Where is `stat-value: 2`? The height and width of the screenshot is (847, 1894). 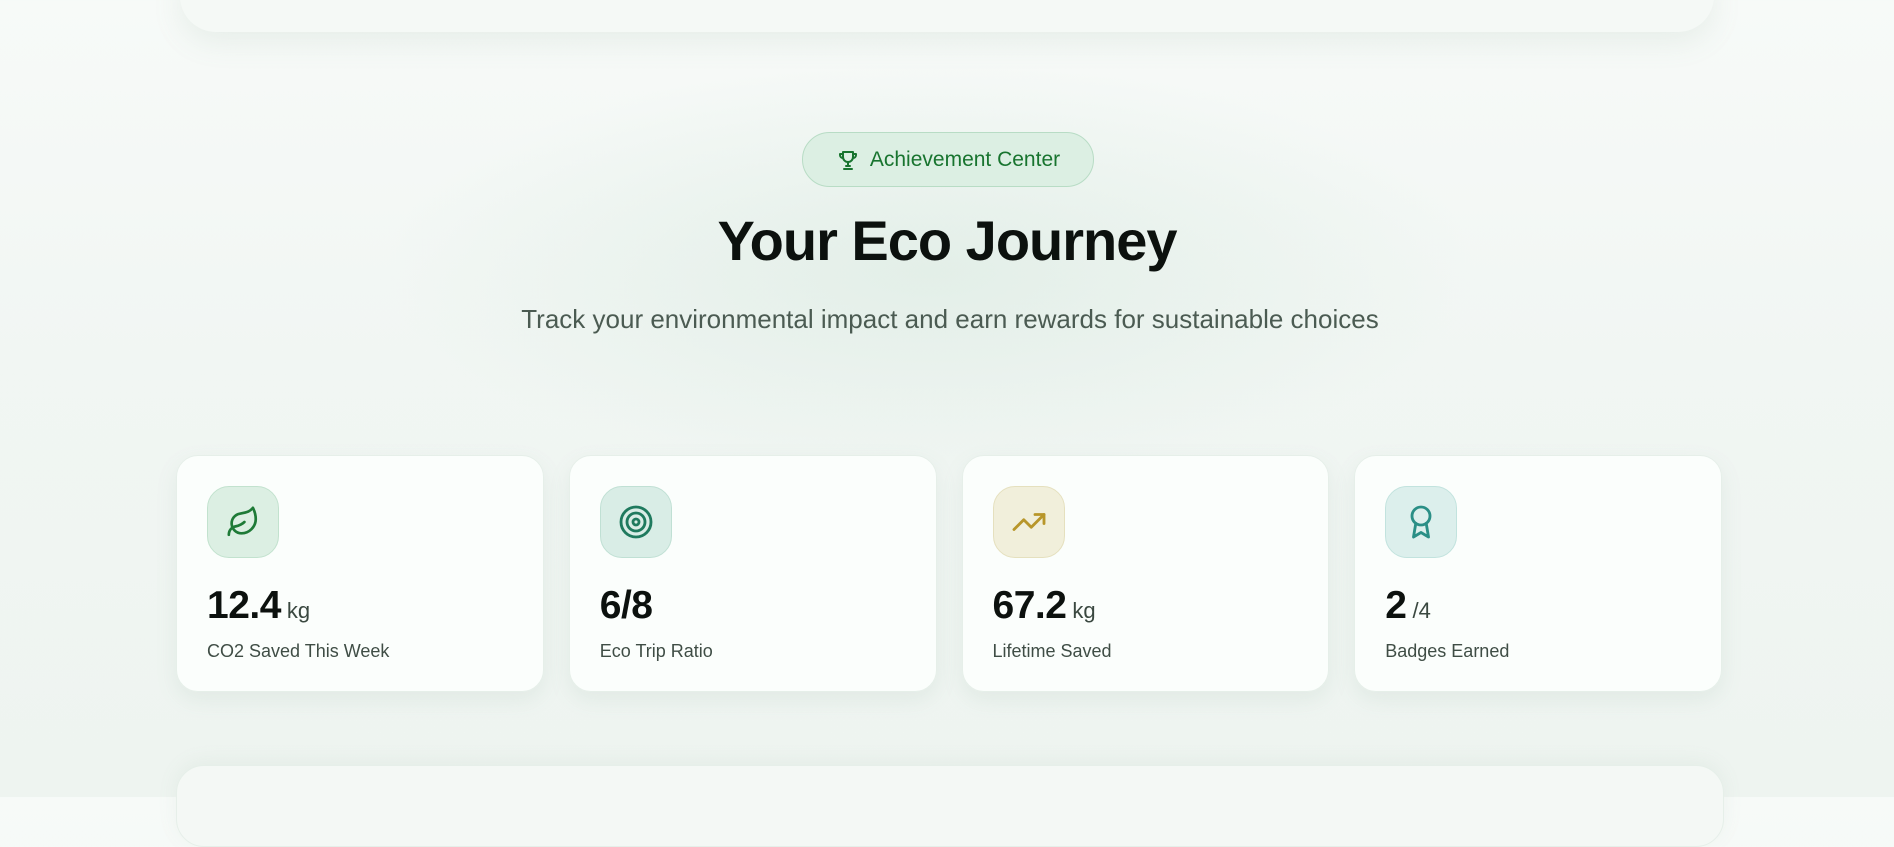
stat-value: 2 is located at coordinates (1396, 605).